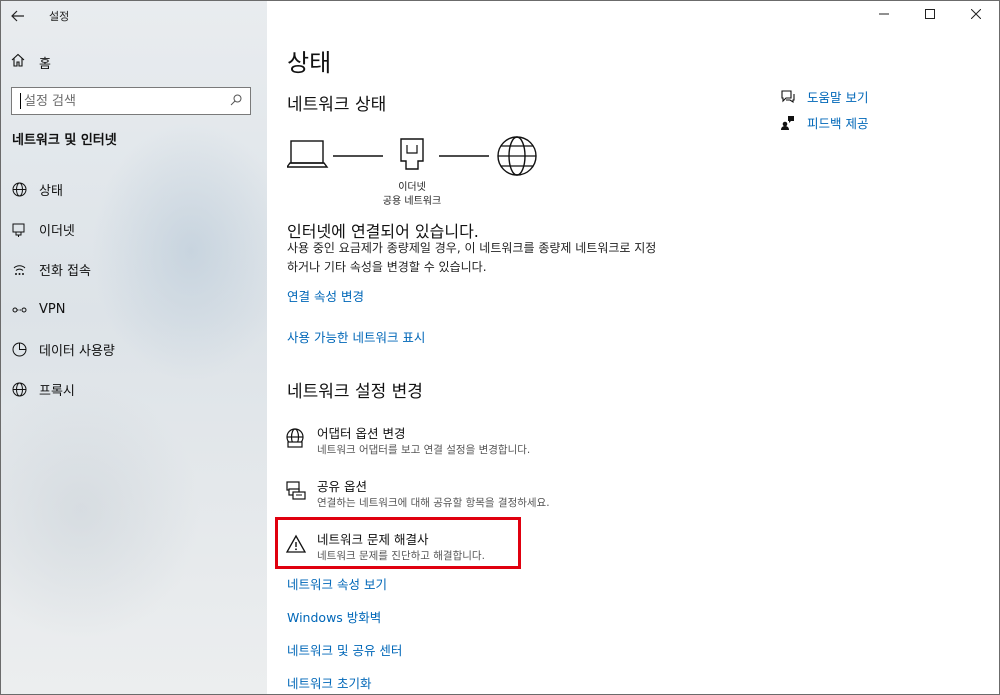  I want to click on sidebar-item-status: 상태, so click(134, 189).